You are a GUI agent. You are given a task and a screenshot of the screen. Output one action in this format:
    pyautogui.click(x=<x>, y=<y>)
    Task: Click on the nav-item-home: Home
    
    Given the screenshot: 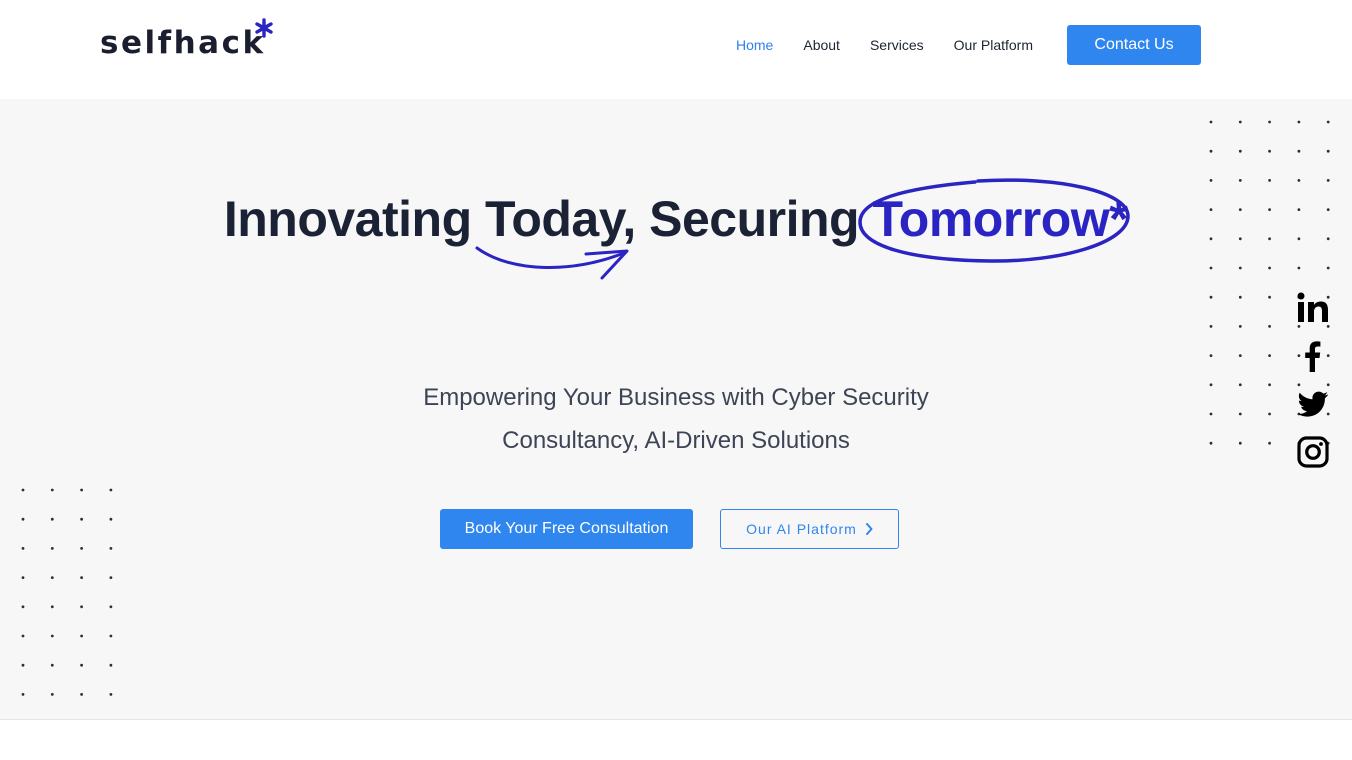 What is the action you would take?
    pyautogui.click(x=754, y=45)
    